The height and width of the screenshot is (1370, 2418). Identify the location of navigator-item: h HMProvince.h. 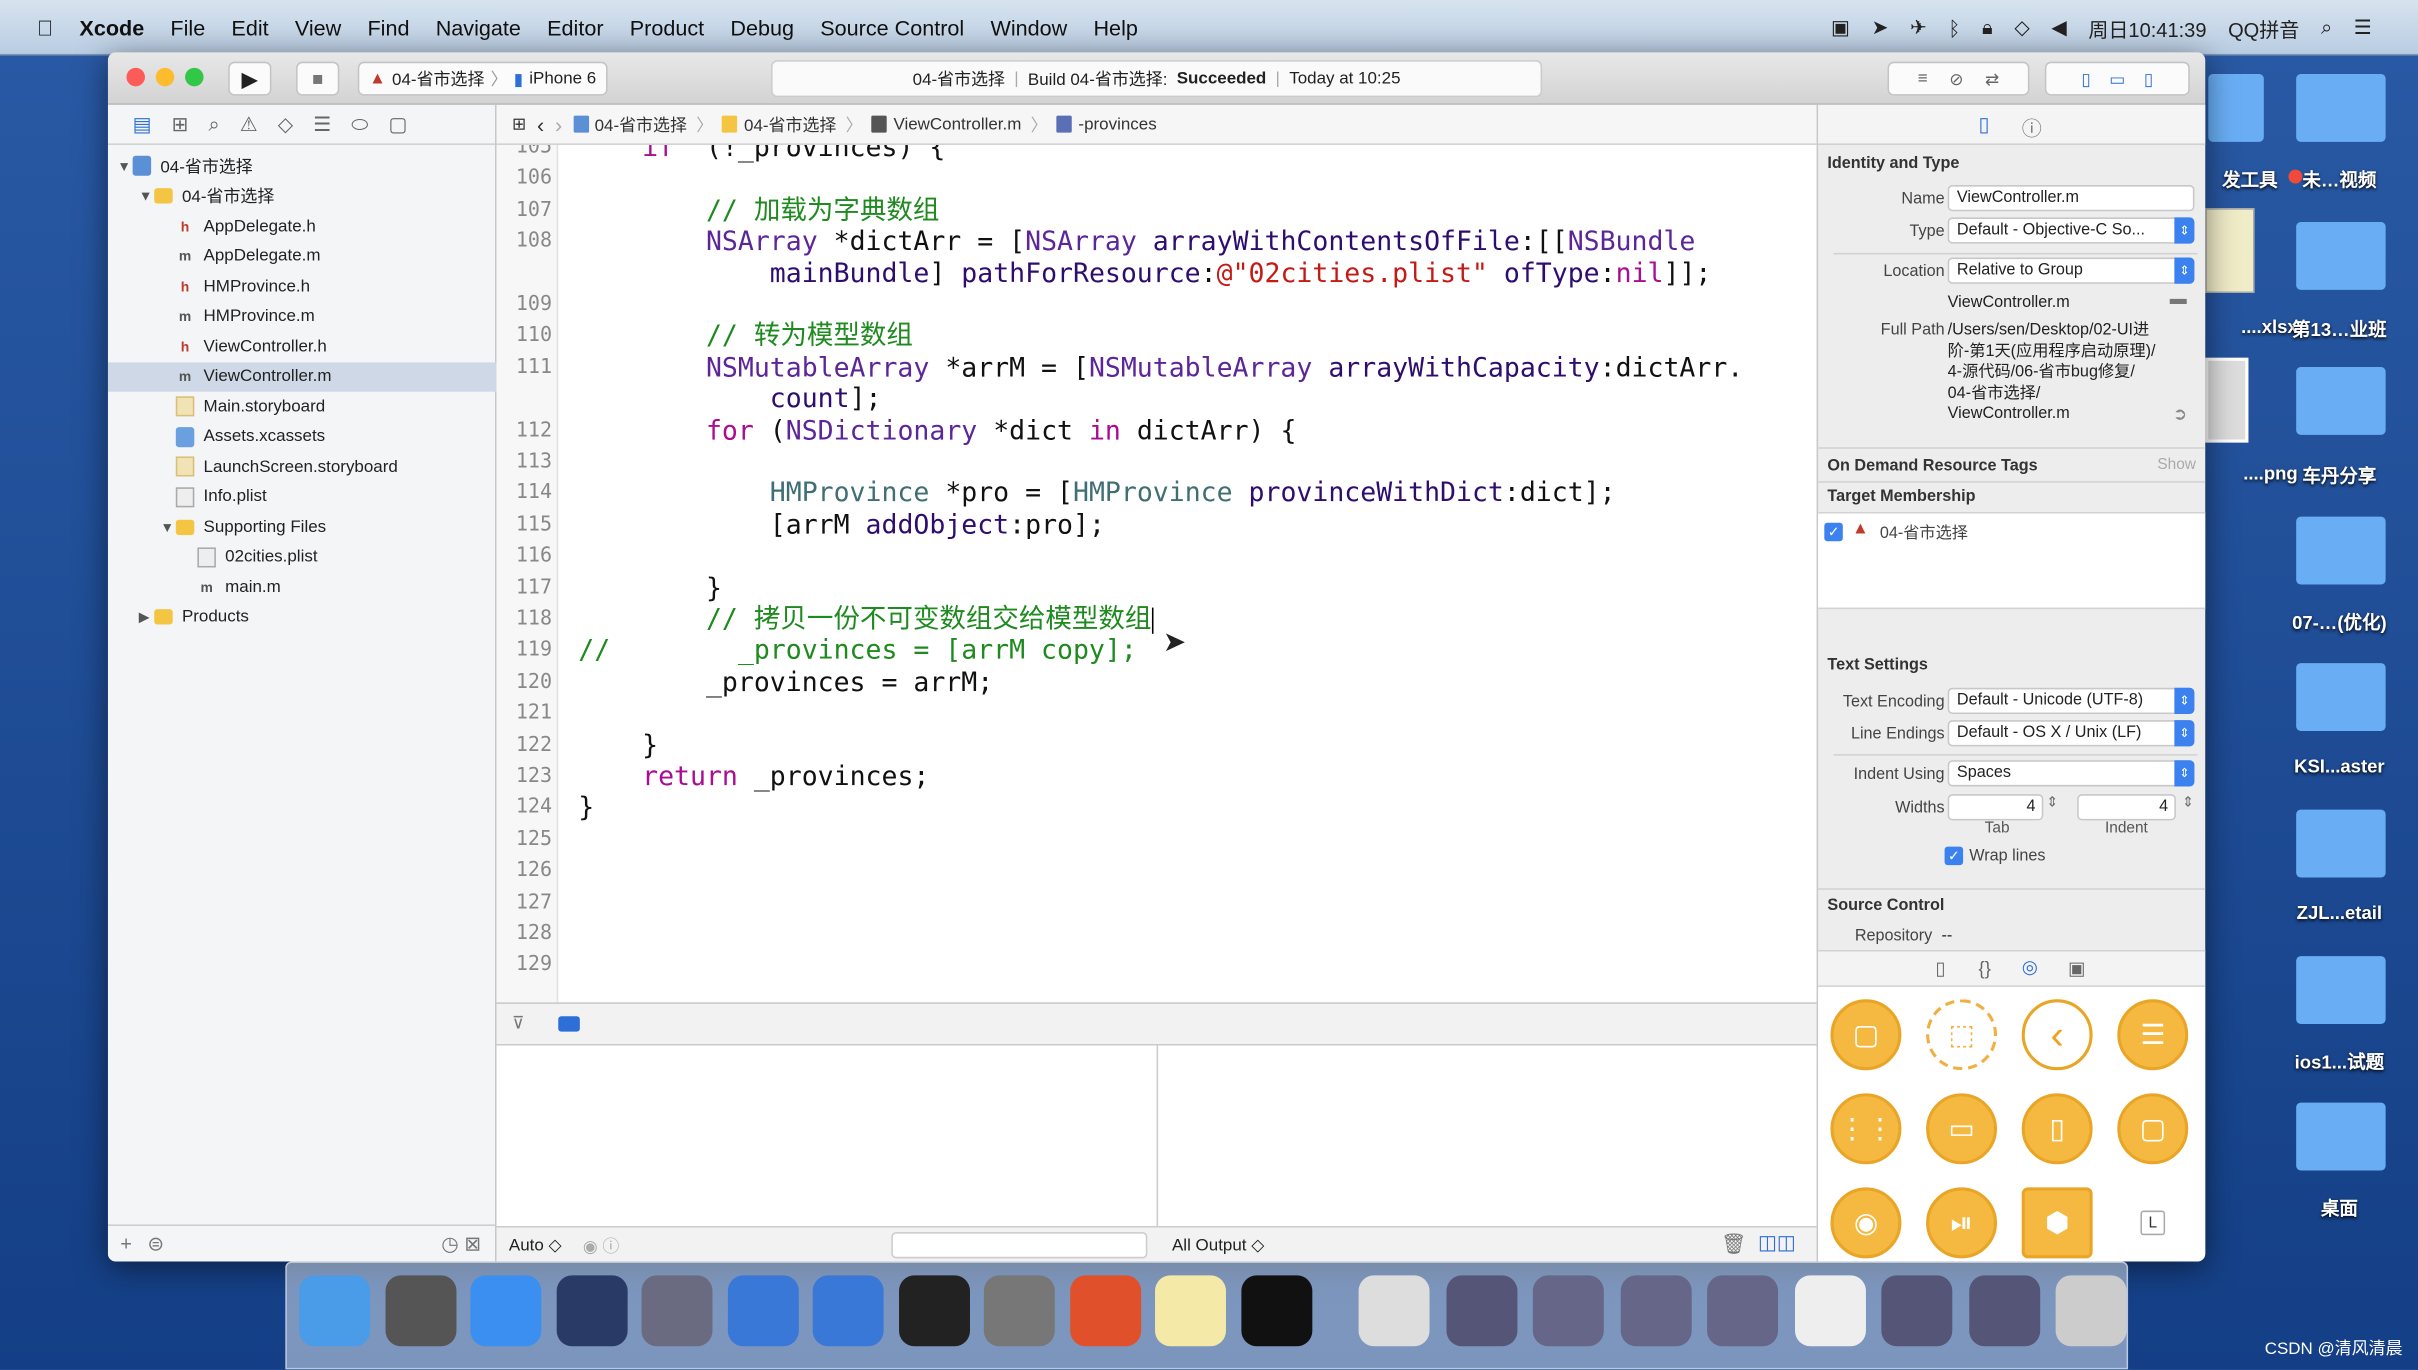
(302, 286).